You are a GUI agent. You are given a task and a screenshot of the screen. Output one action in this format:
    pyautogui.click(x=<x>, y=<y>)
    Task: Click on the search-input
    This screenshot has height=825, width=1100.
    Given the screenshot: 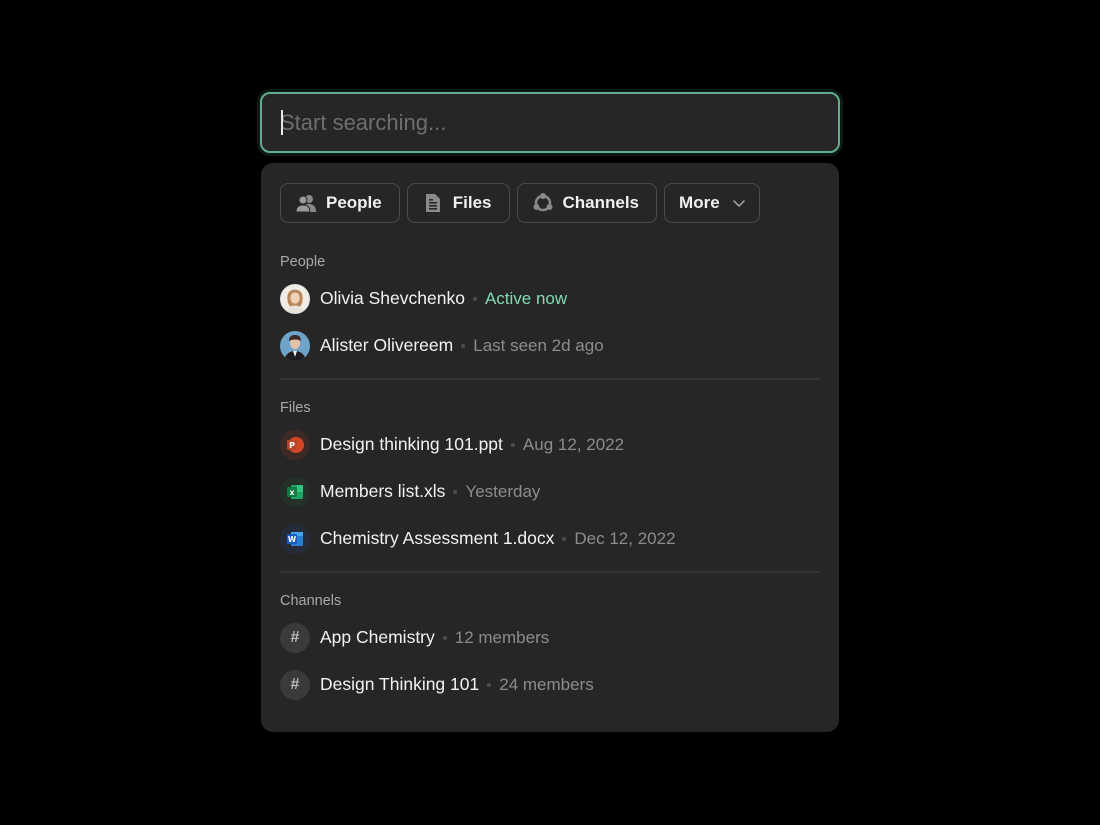 What is the action you would take?
    pyautogui.click(x=550, y=122)
    